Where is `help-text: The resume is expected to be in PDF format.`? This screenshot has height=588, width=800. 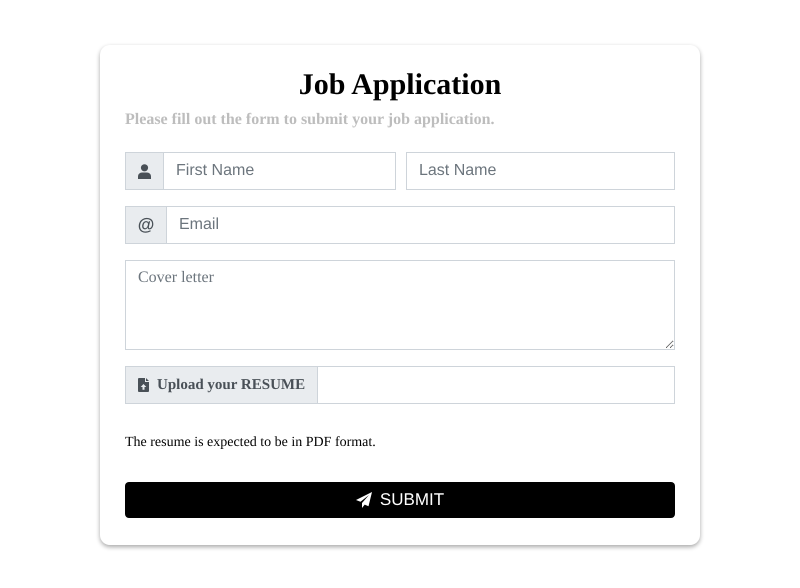
help-text: The resume is expected to be in PDF format. is located at coordinates (251, 443).